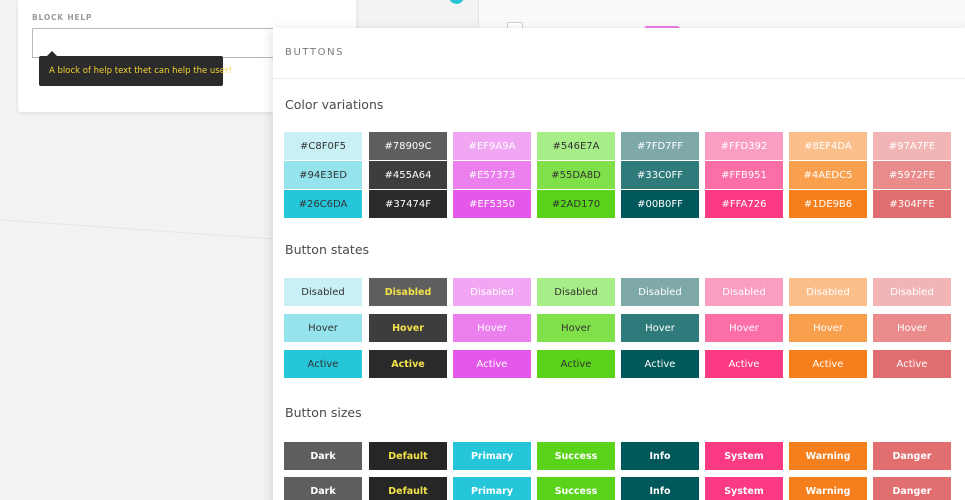 The height and width of the screenshot is (500, 965). Describe the element at coordinates (492, 146) in the screenshot. I see `color-swatch: #EF9A9A` at that location.